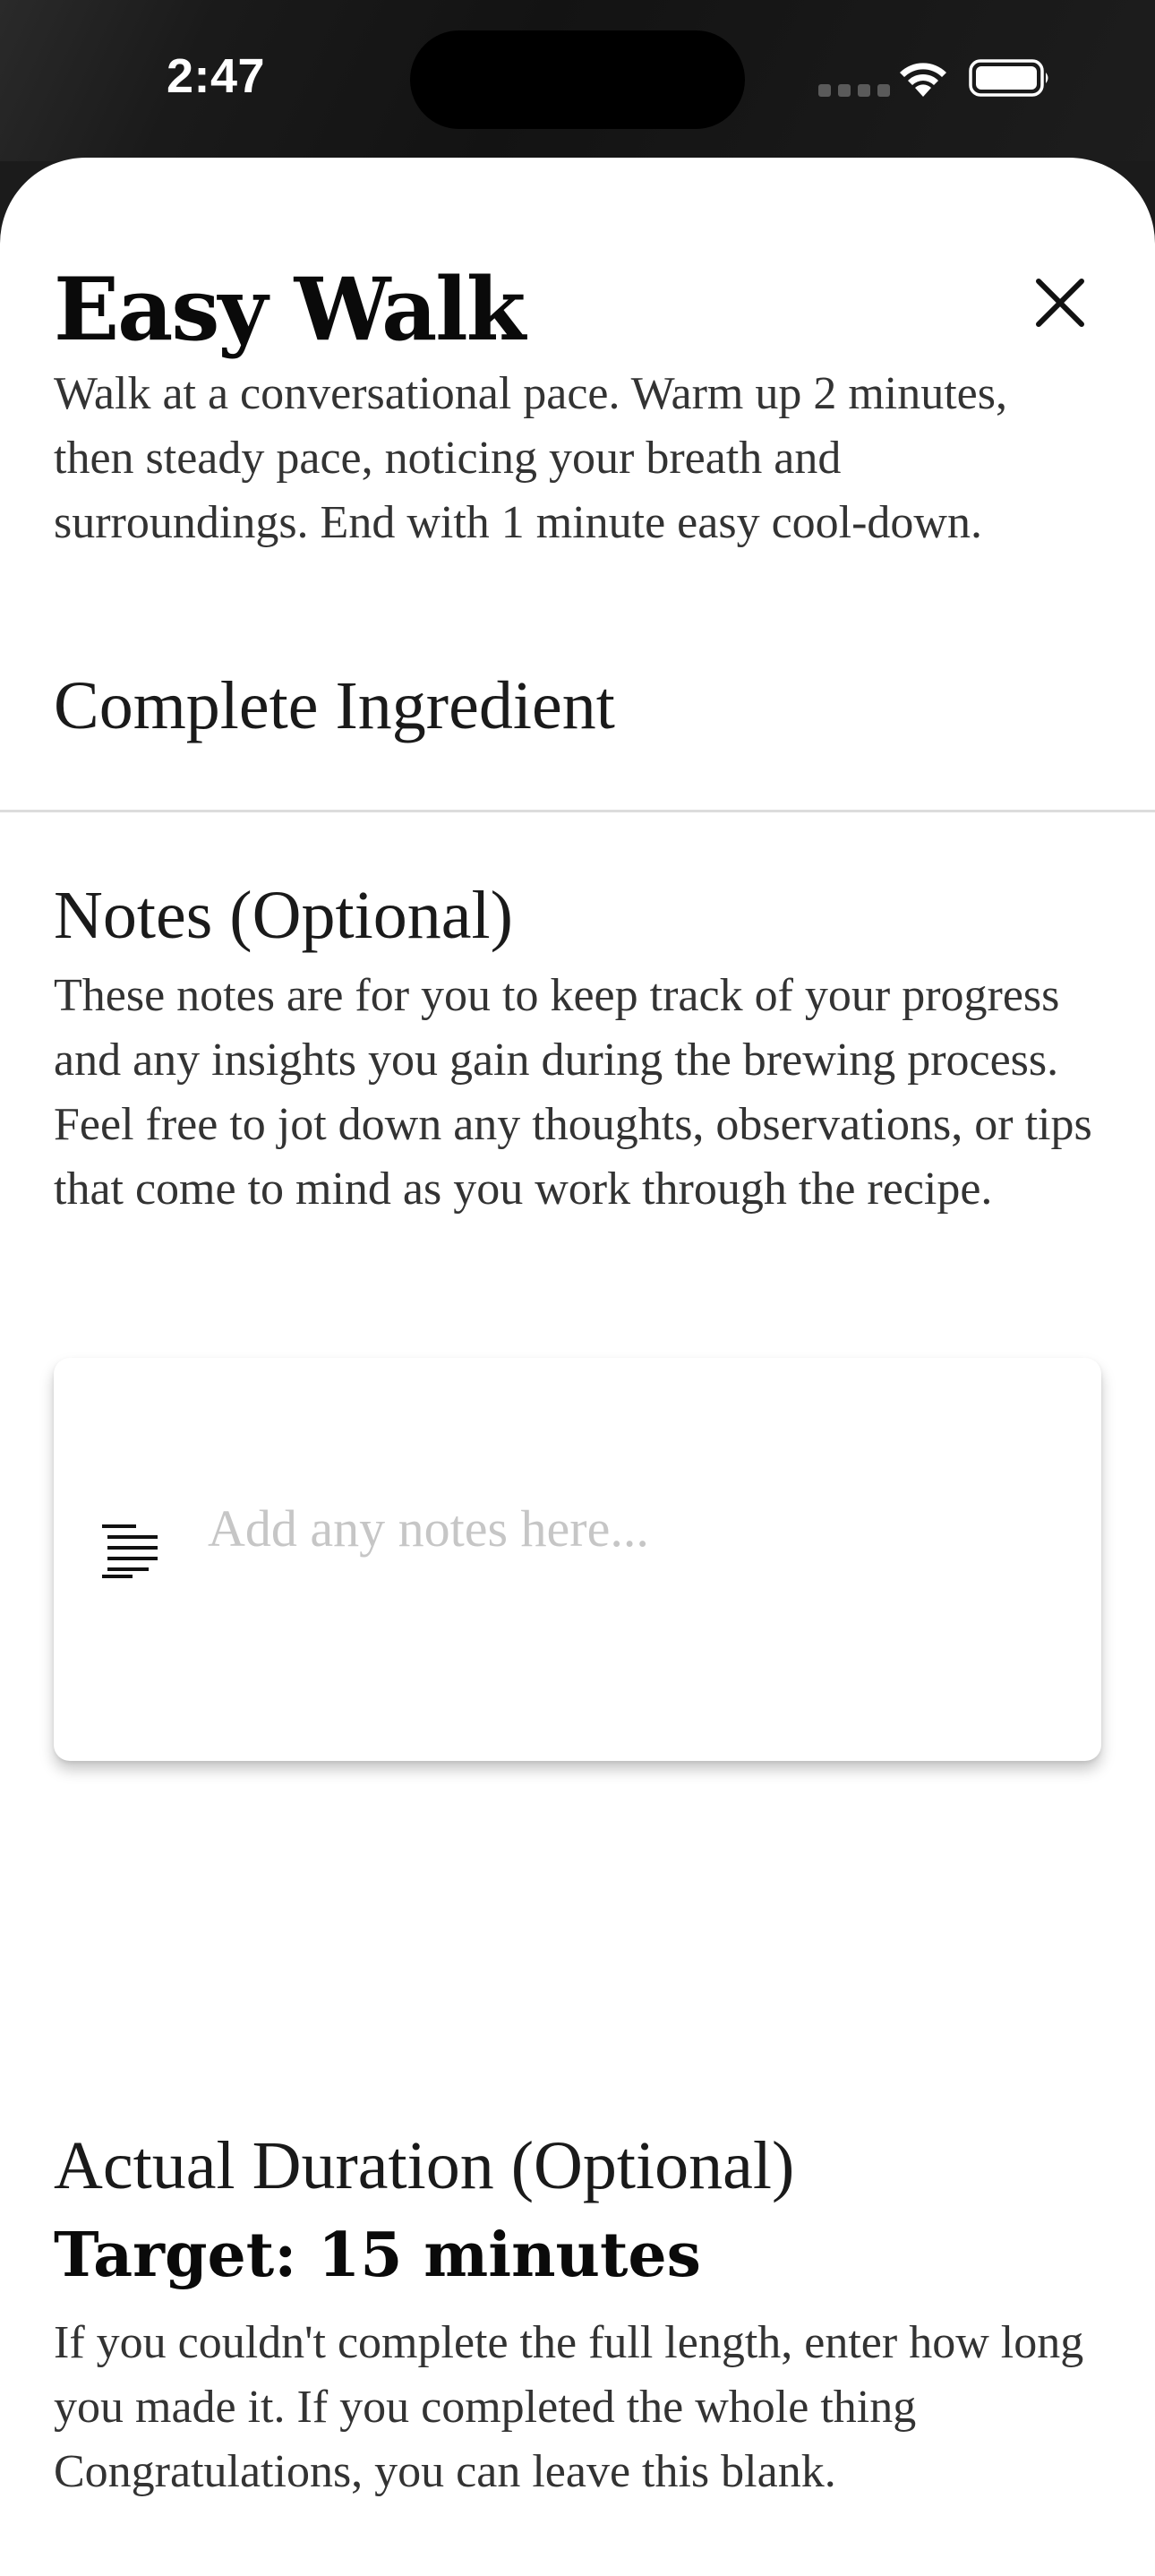  What do you see at coordinates (216, 76) in the screenshot?
I see `status-time: 2:47` at bounding box center [216, 76].